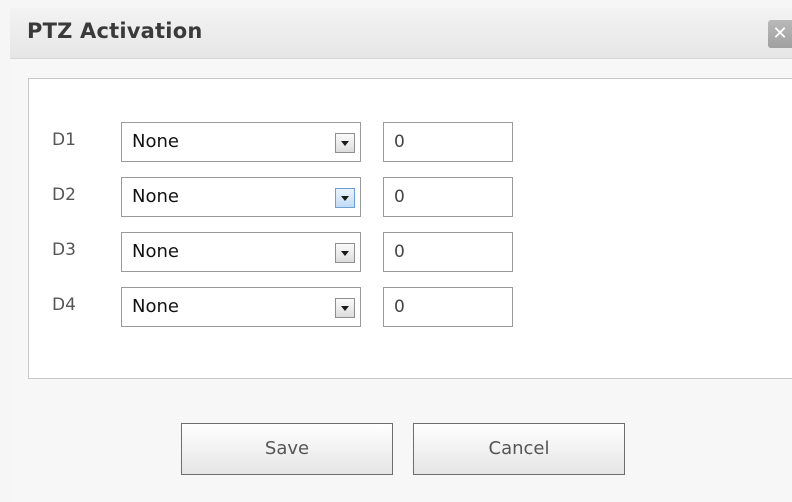 Image resolution: width=792 pixels, height=502 pixels. I want to click on select-value-d4: None, so click(155, 306).